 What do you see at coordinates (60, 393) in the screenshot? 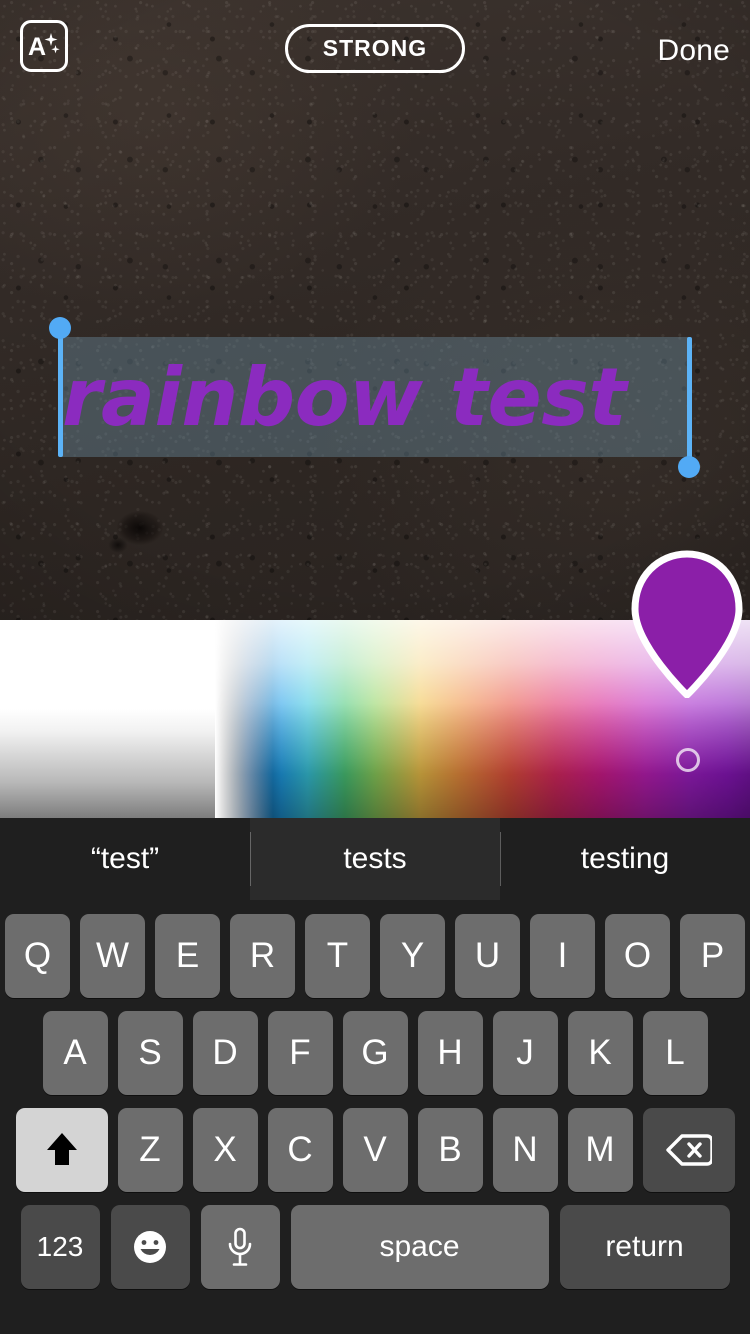
I see `selection-caret-left` at bounding box center [60, 393].